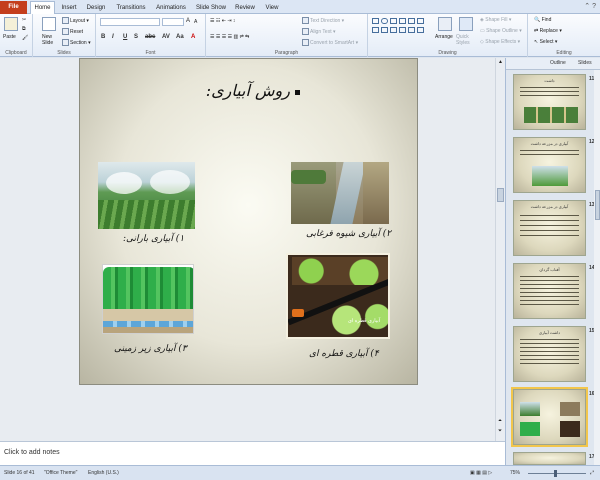 The width and height of the screenshot is (600, 480). Describe the element at coordinates (585, 63) in the screenshot. I see `tab-slides: Slides` at that location.